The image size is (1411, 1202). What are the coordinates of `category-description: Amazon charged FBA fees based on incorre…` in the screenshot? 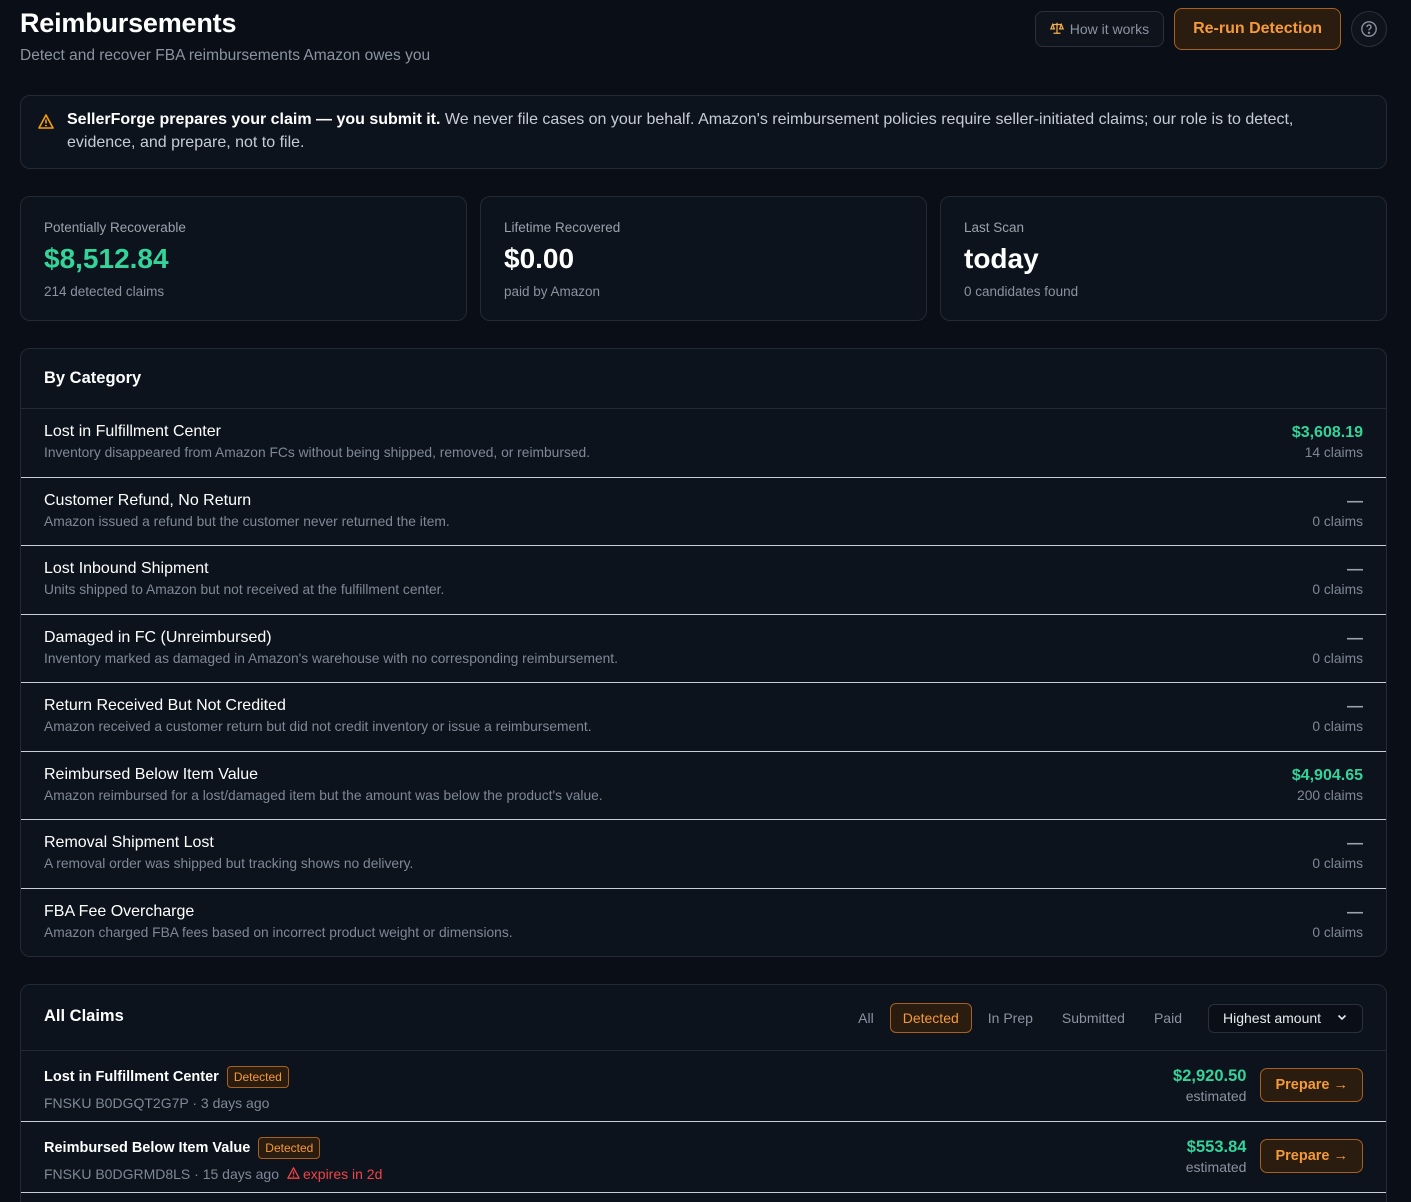 It's located at (278, 932).